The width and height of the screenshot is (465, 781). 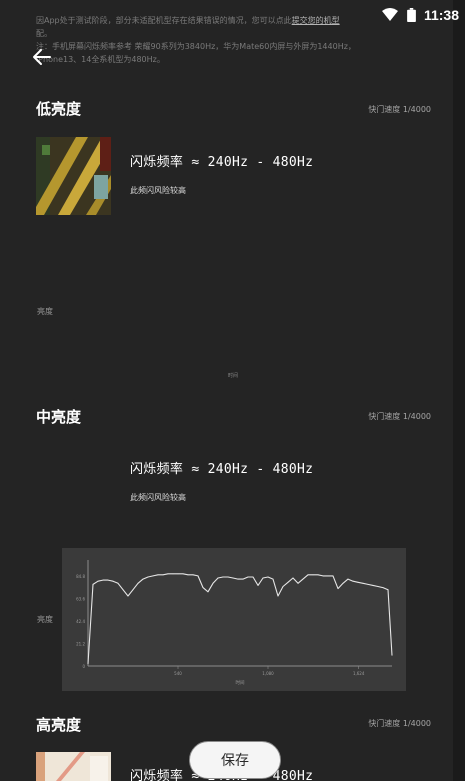 What do you see at coordinates (233, 376) in the screenshot?
I see `low-x-axis-tag: 时间` at bounding box center [233, 376].